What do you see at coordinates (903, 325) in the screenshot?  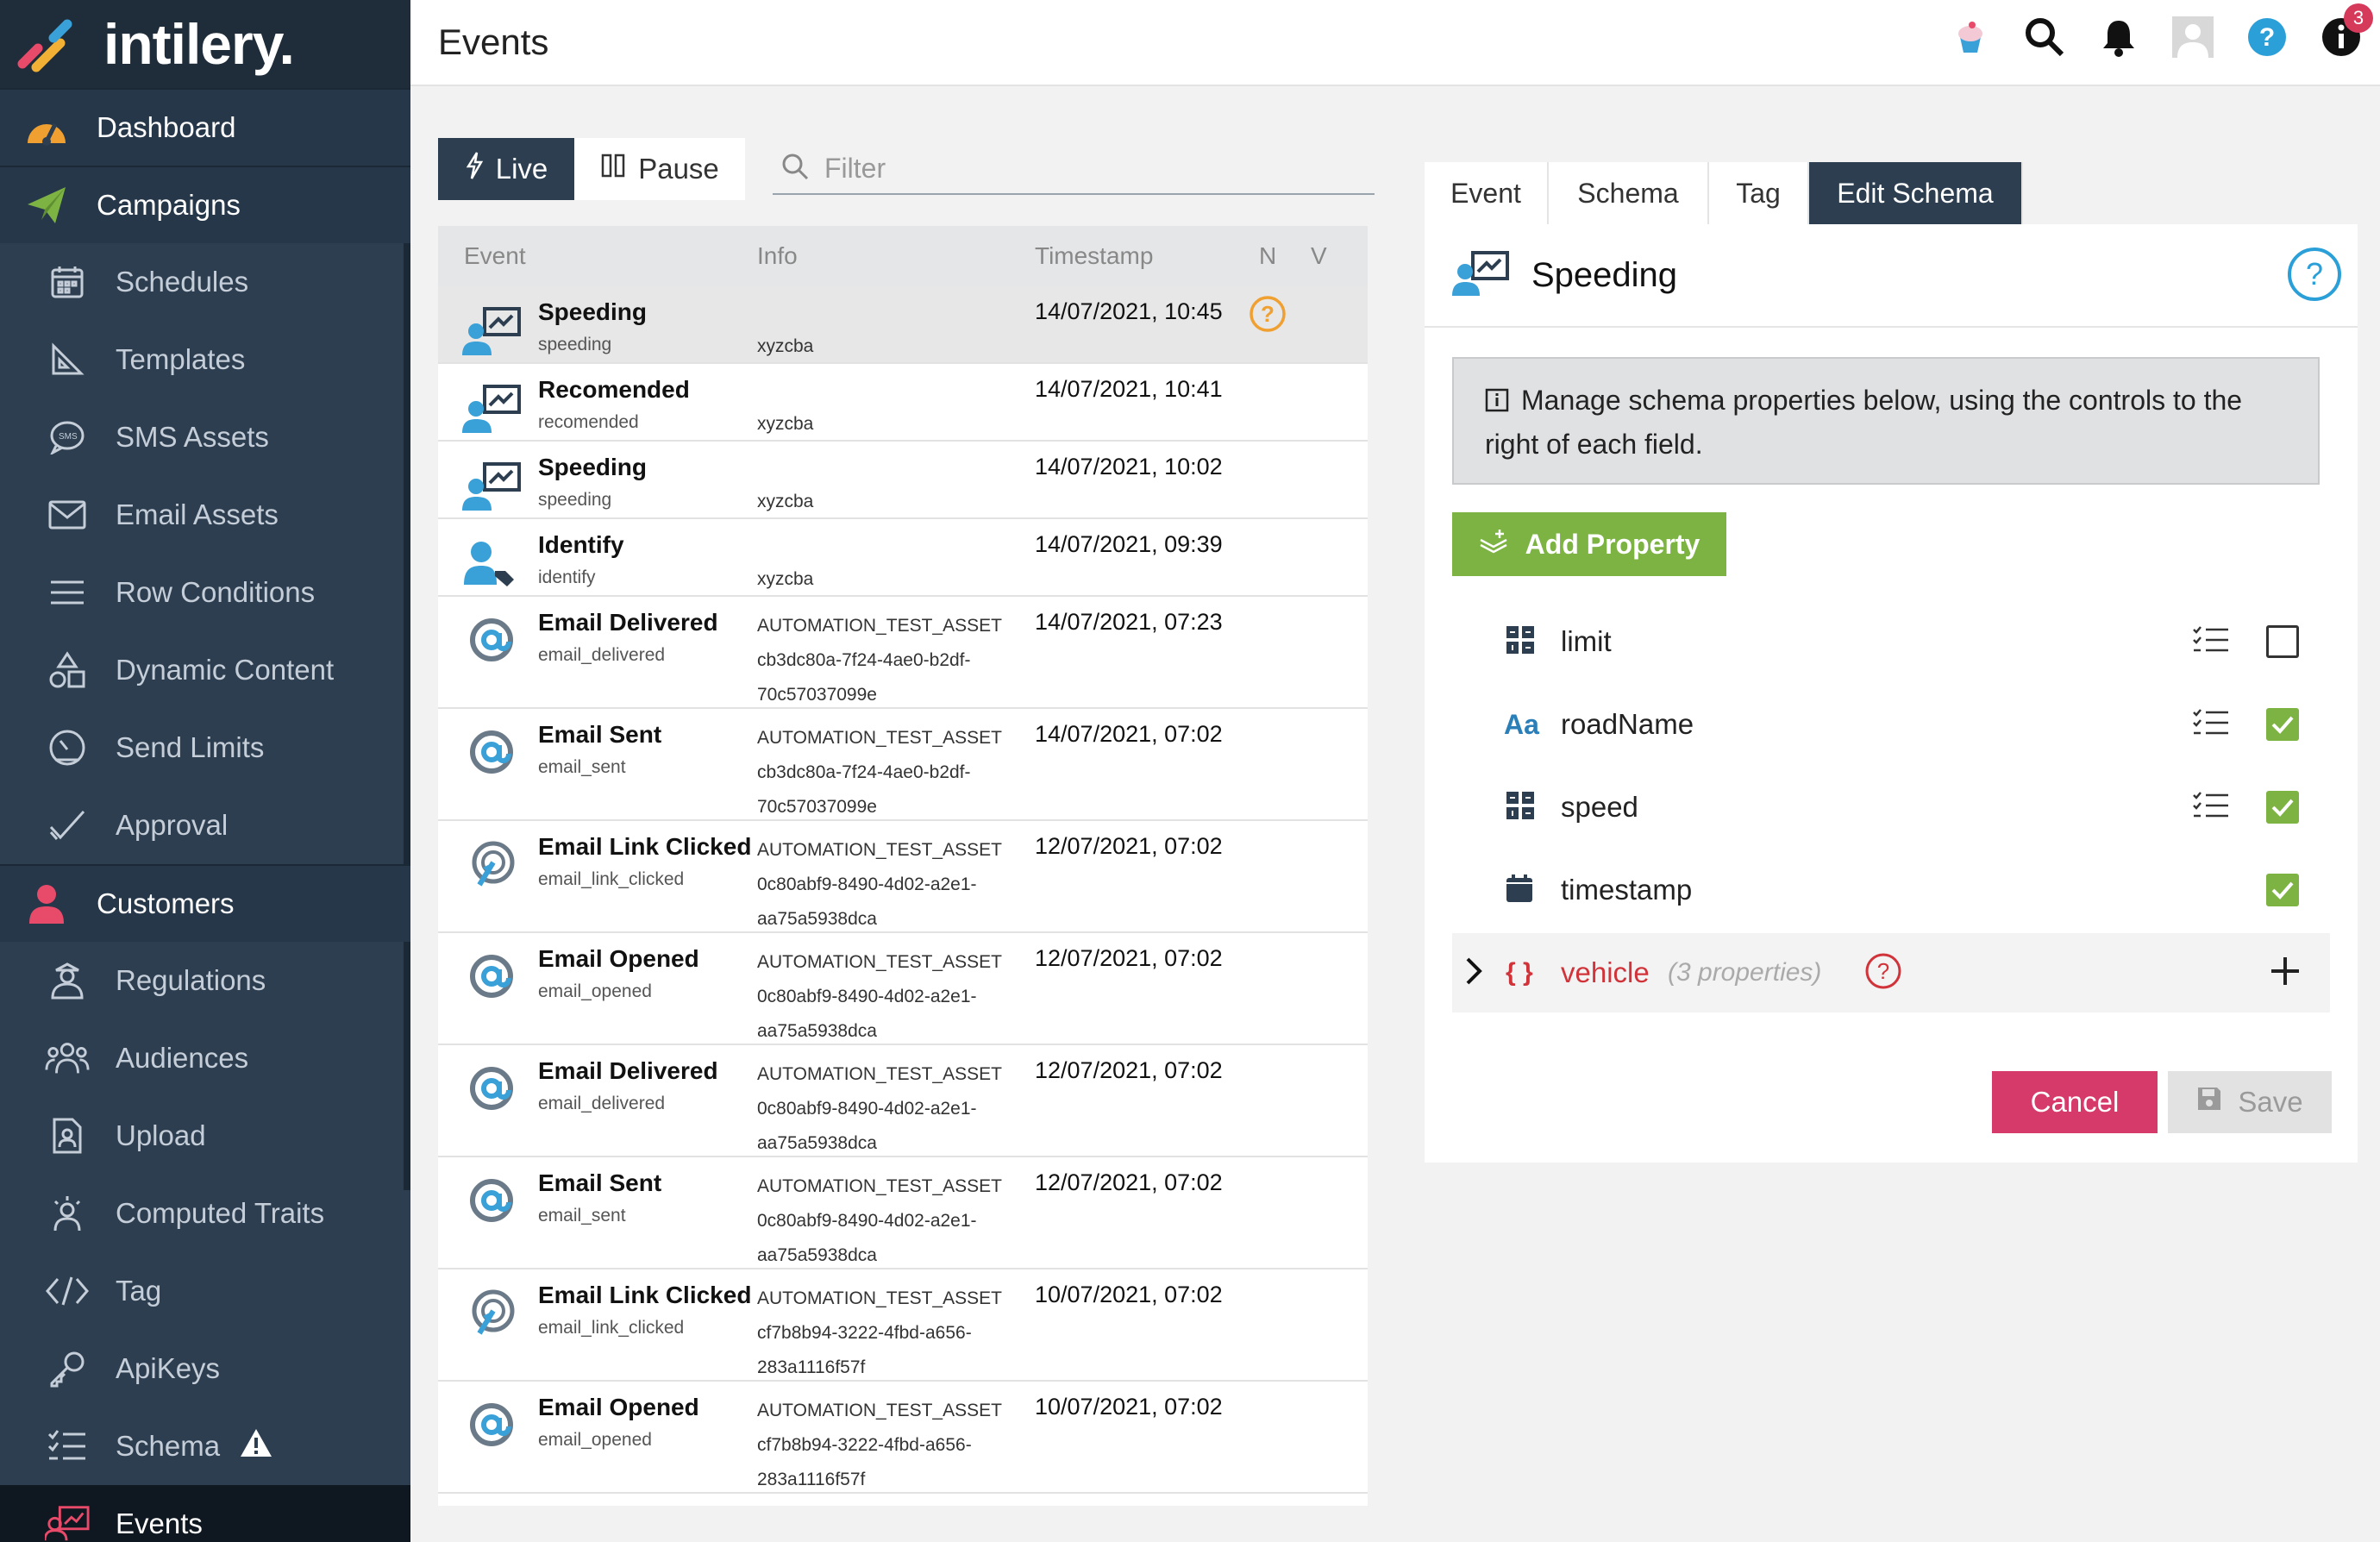 I see `table-row: Speeding speeding xyzcba 14/07/2021, 10:45?` at bounding box center [903, 325].